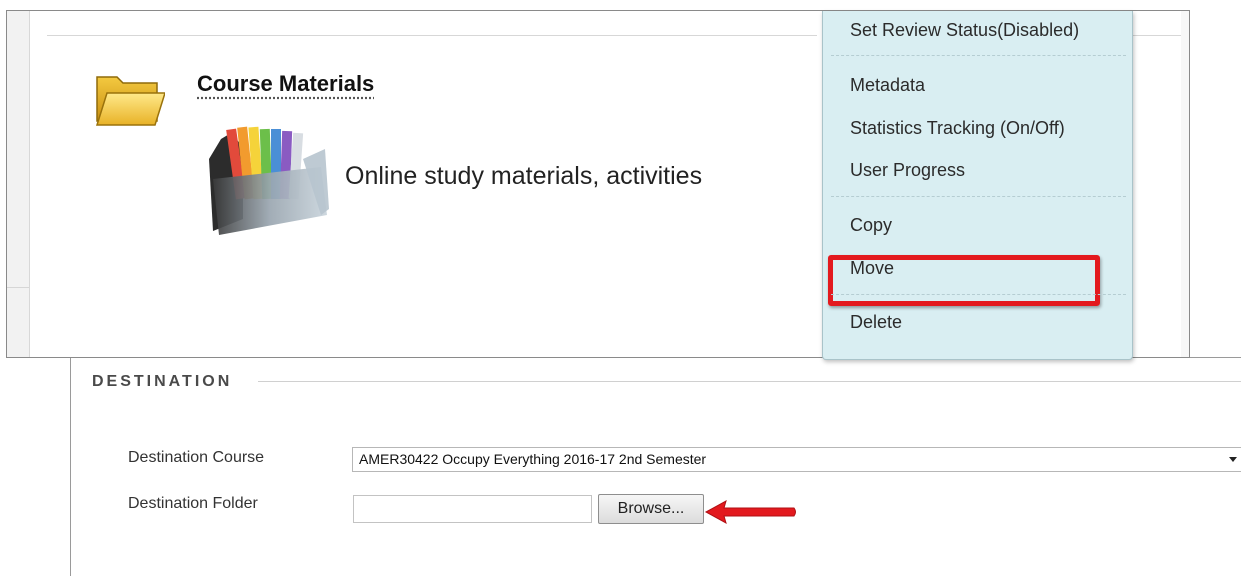 Image resolution: width=1241 pixels, height=576 pixels. I want to click on menu-item-copy: Copy, so click(871, 225).